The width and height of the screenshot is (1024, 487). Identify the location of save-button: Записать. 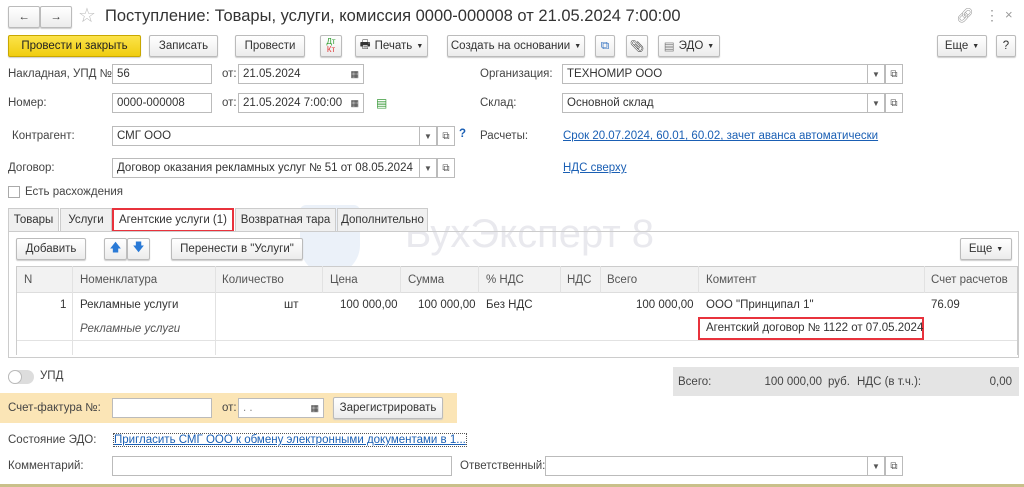
(183, 46).